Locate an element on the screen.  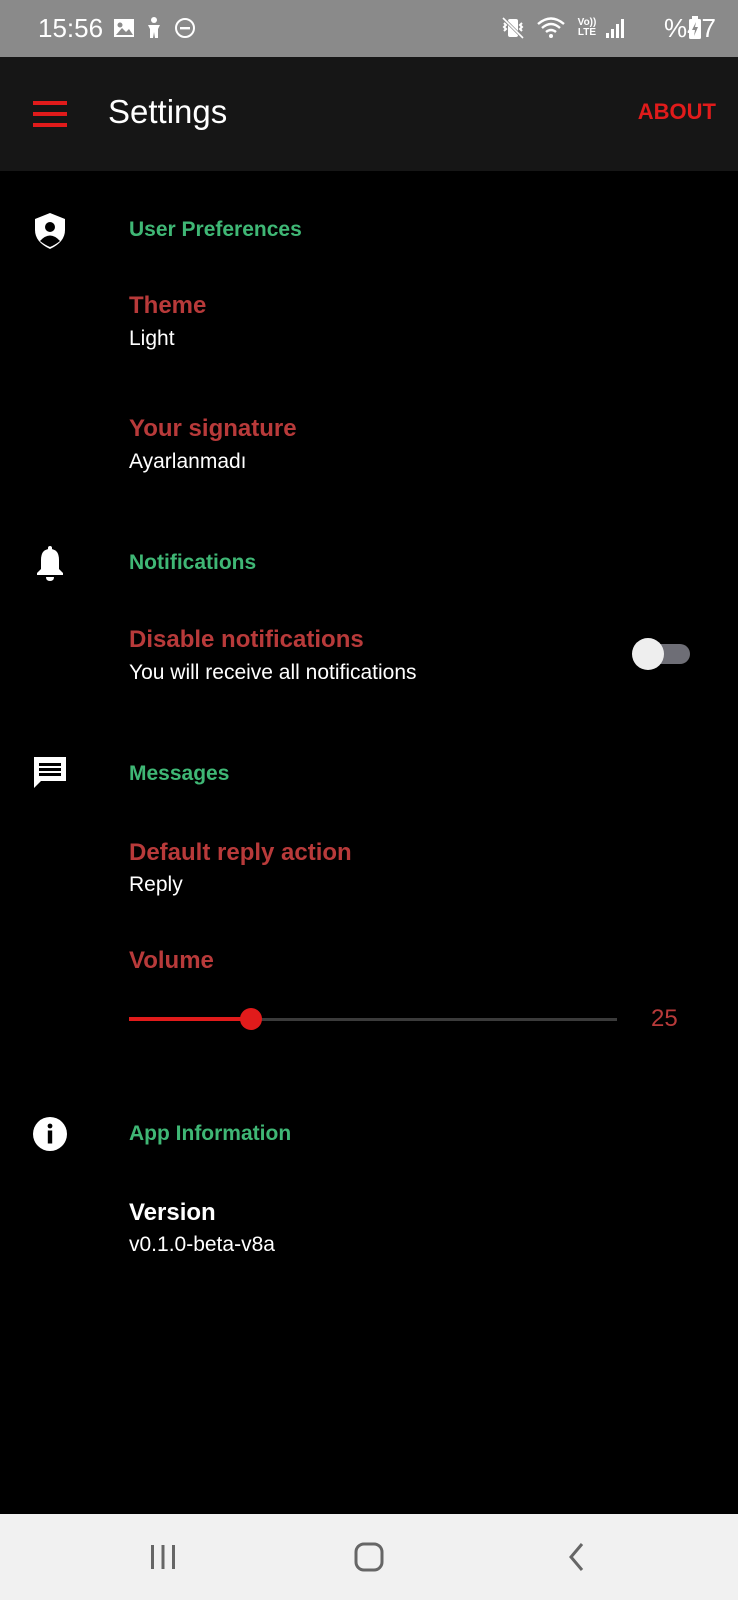
pref-version-summary: v0.1.0-beta-v8a is located at coordinates (202, 1244).